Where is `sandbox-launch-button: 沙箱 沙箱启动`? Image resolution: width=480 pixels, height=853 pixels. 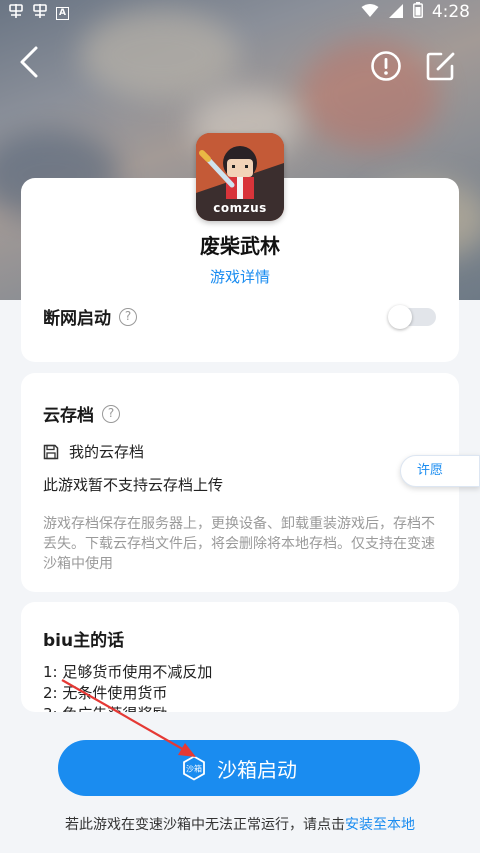
sandbox-launch-button: 沙箱 沙箱启动 is located at coordinates (239, 768).